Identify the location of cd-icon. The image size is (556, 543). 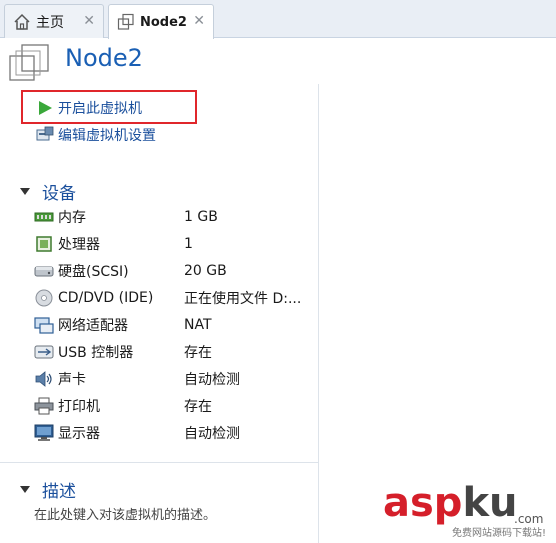
(44, 298).